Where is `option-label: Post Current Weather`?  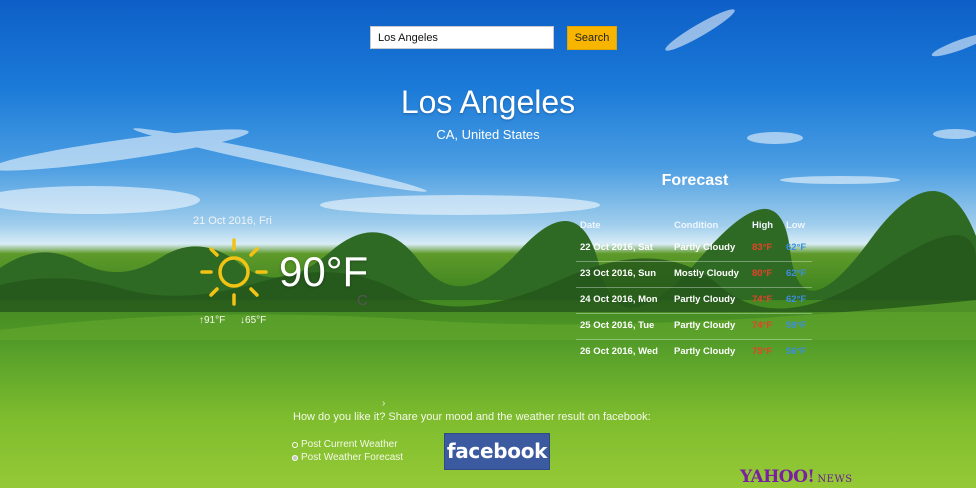 option-label: Post Current Weather is located at coordinates (349, 444).